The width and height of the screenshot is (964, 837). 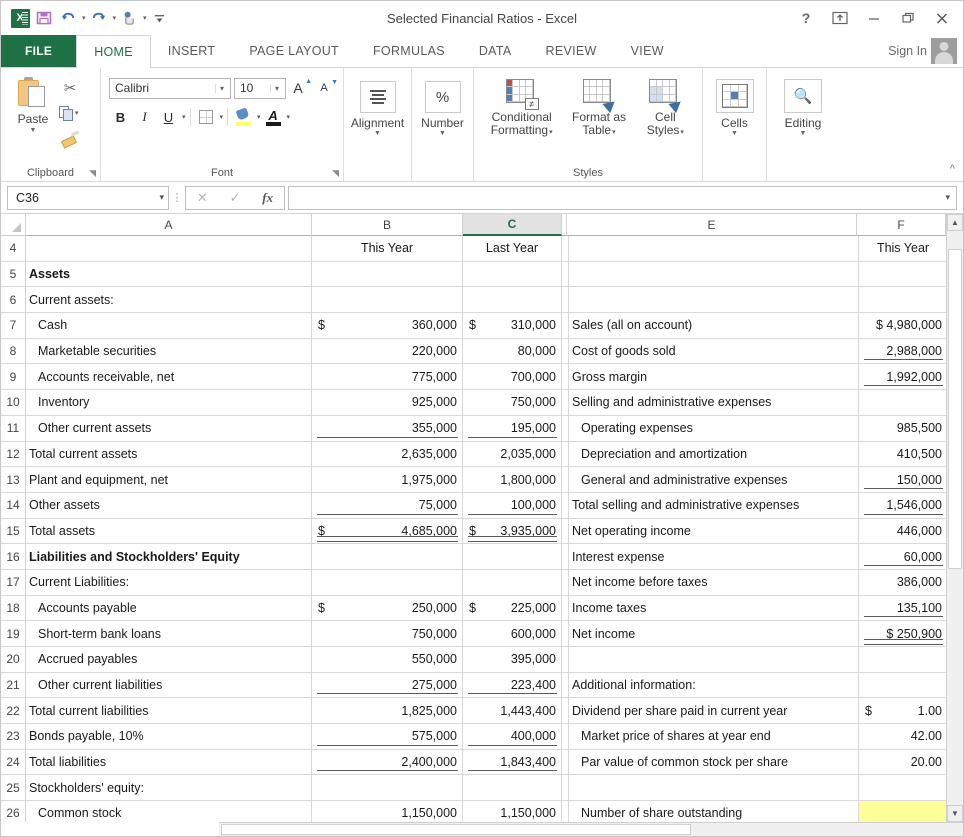 What do you see at coordinates (442, 133) in the screenshot?
I see `number-dropdown-icon: ▼` at bounding box center [442, 133].